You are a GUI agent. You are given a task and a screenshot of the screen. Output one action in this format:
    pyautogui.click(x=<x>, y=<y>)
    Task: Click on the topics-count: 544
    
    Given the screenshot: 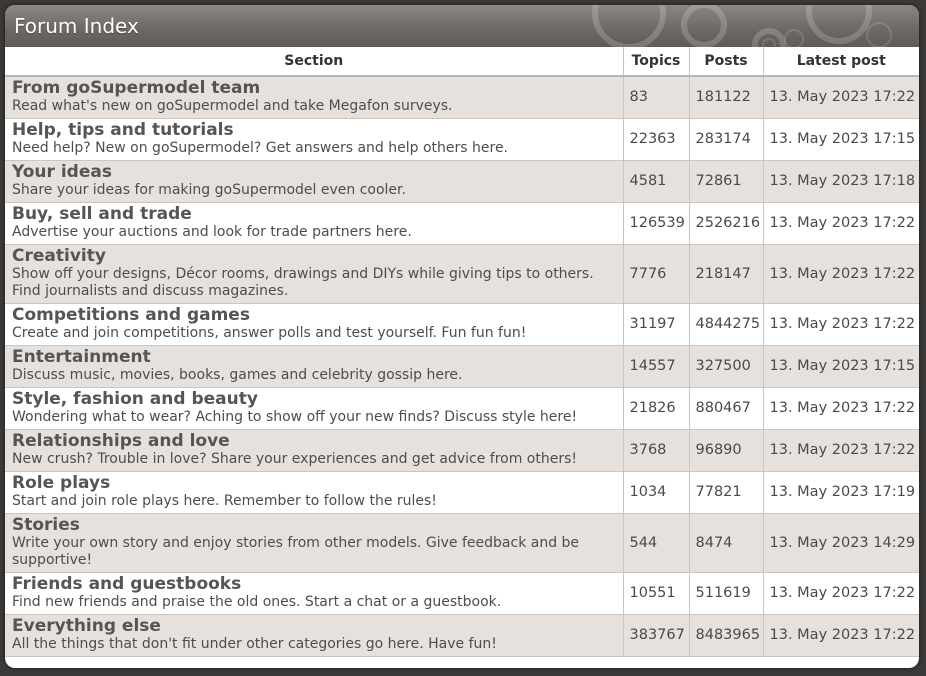 What is the action you would take?
    pyautogui.click(x=656, y=543)
    